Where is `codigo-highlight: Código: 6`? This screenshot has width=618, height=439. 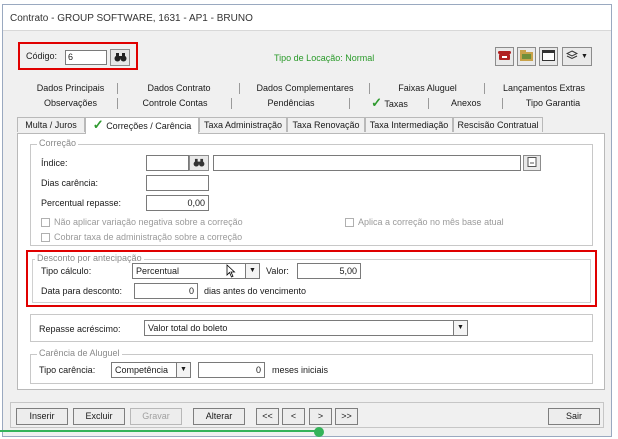 codigo-highlight: Código: 6 is located at coordinates (78, 56).